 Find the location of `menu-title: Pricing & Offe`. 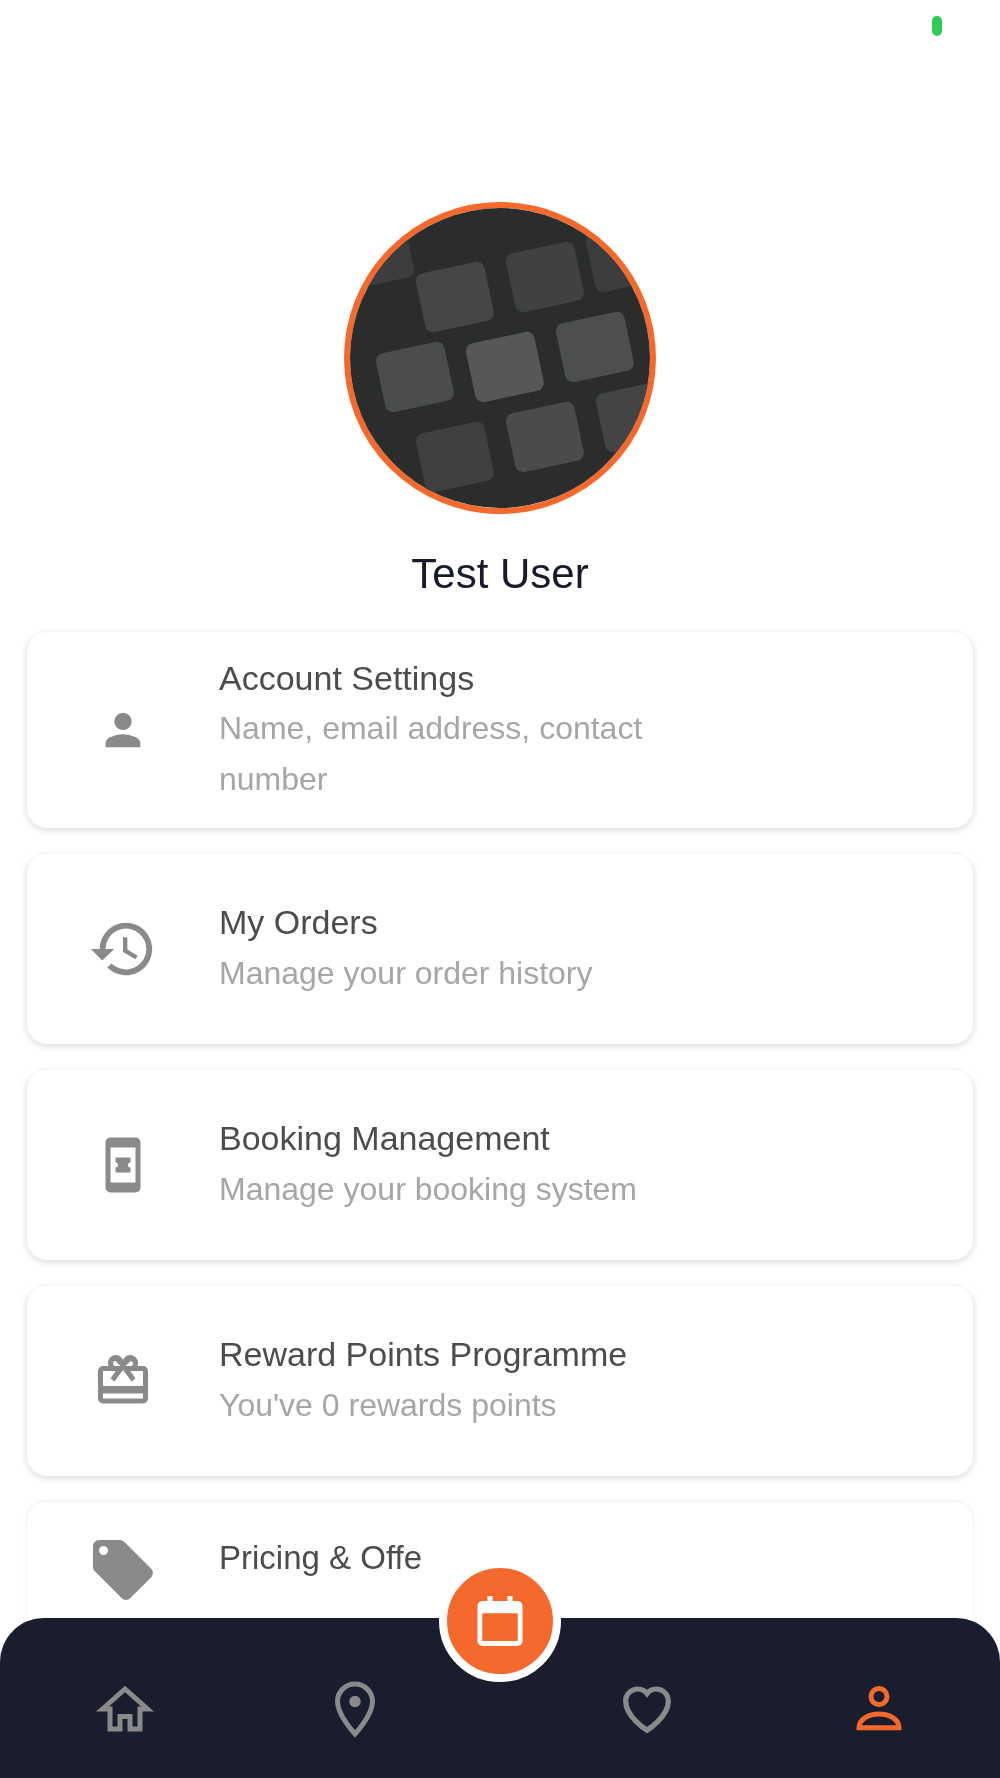

menu-title: Pricing & Offe is located at coordinates (320, 1557).